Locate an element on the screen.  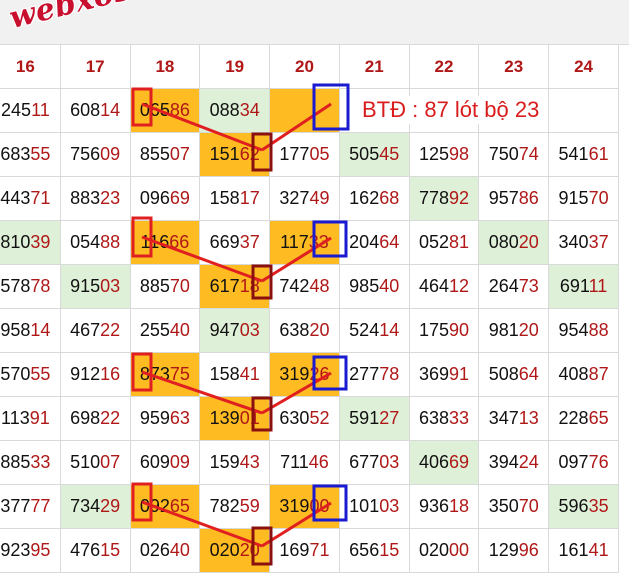
number-last-two: 65 is located at coordinates (598, 418).